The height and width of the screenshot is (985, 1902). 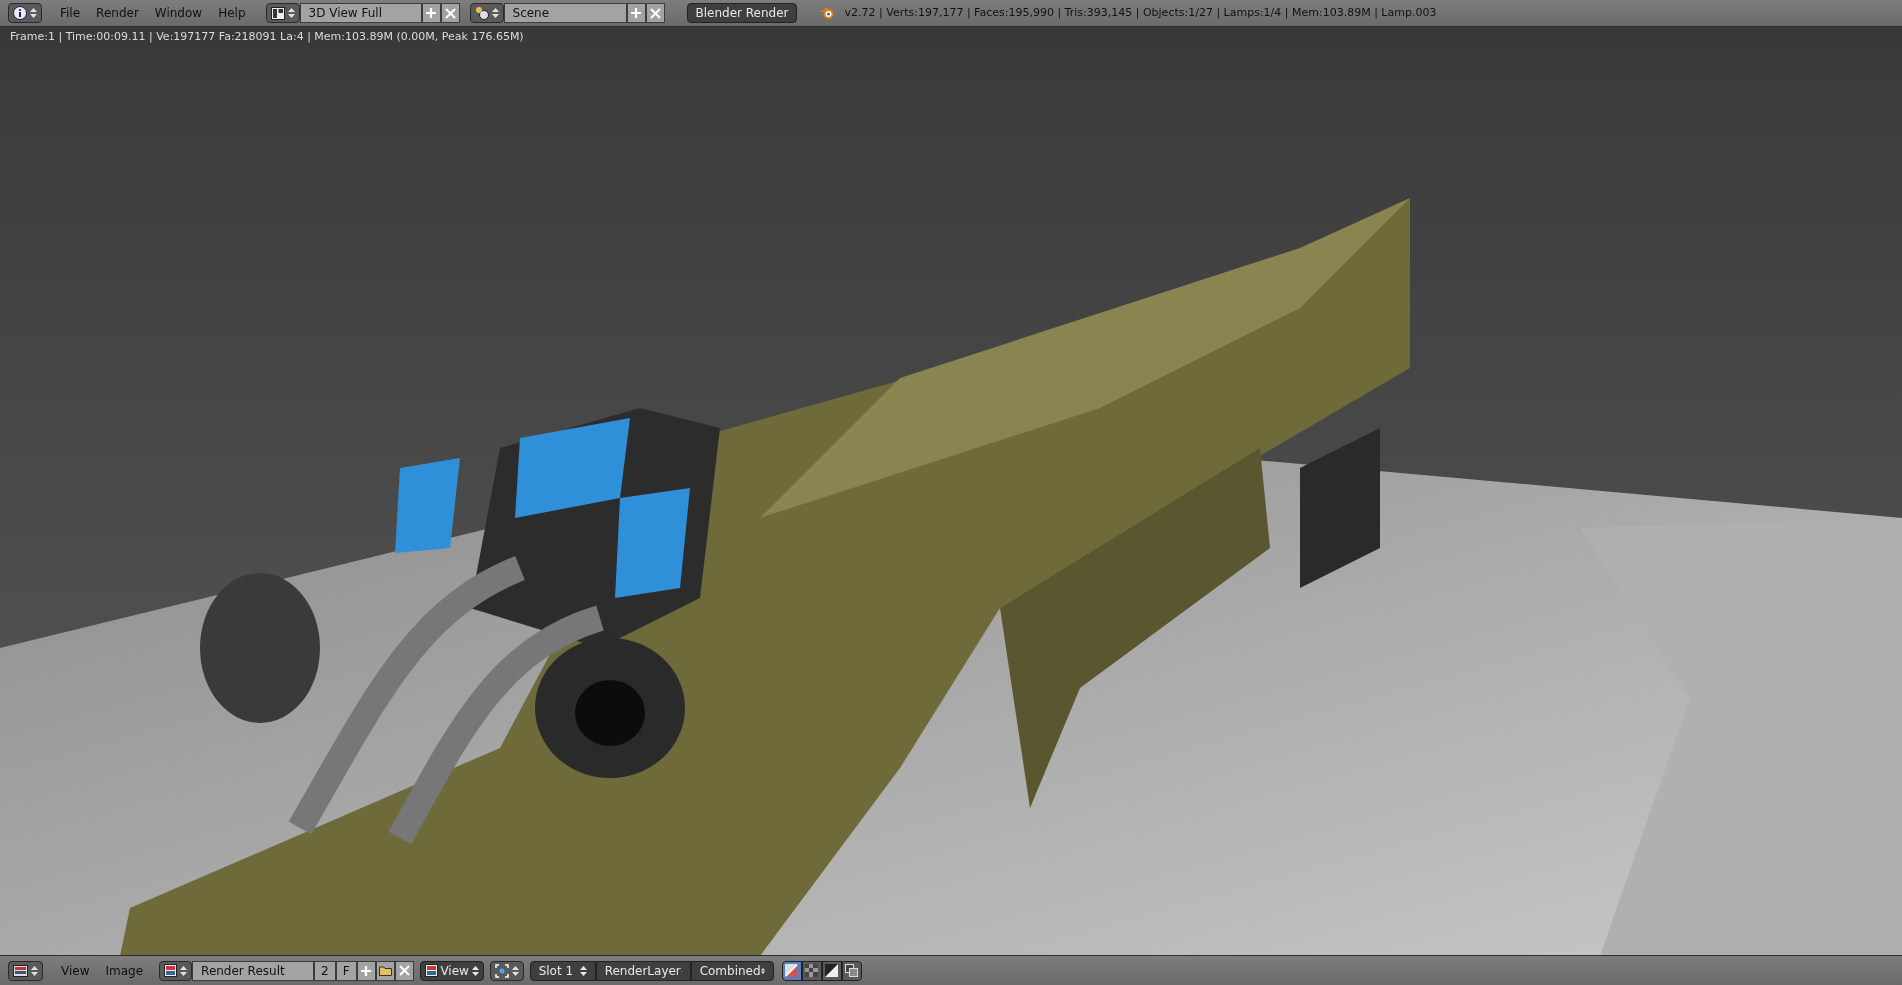 What do you see at coordinates (117, 13) in the screenshot?
I see `menu-item: Render` at bounding box center [117, 13].